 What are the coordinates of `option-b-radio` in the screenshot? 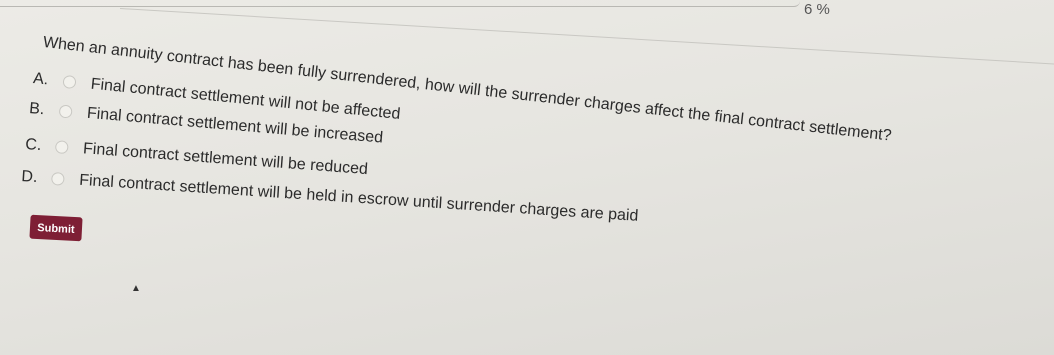 It's located at (66, 111).